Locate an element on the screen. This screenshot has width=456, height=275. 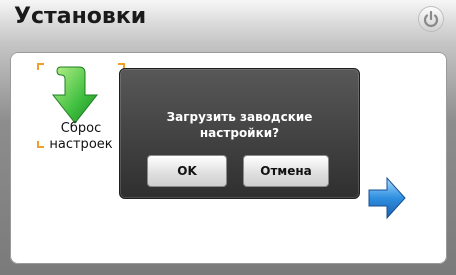
dialog-message-line2: настройки? is located at coordinates (239, 133).